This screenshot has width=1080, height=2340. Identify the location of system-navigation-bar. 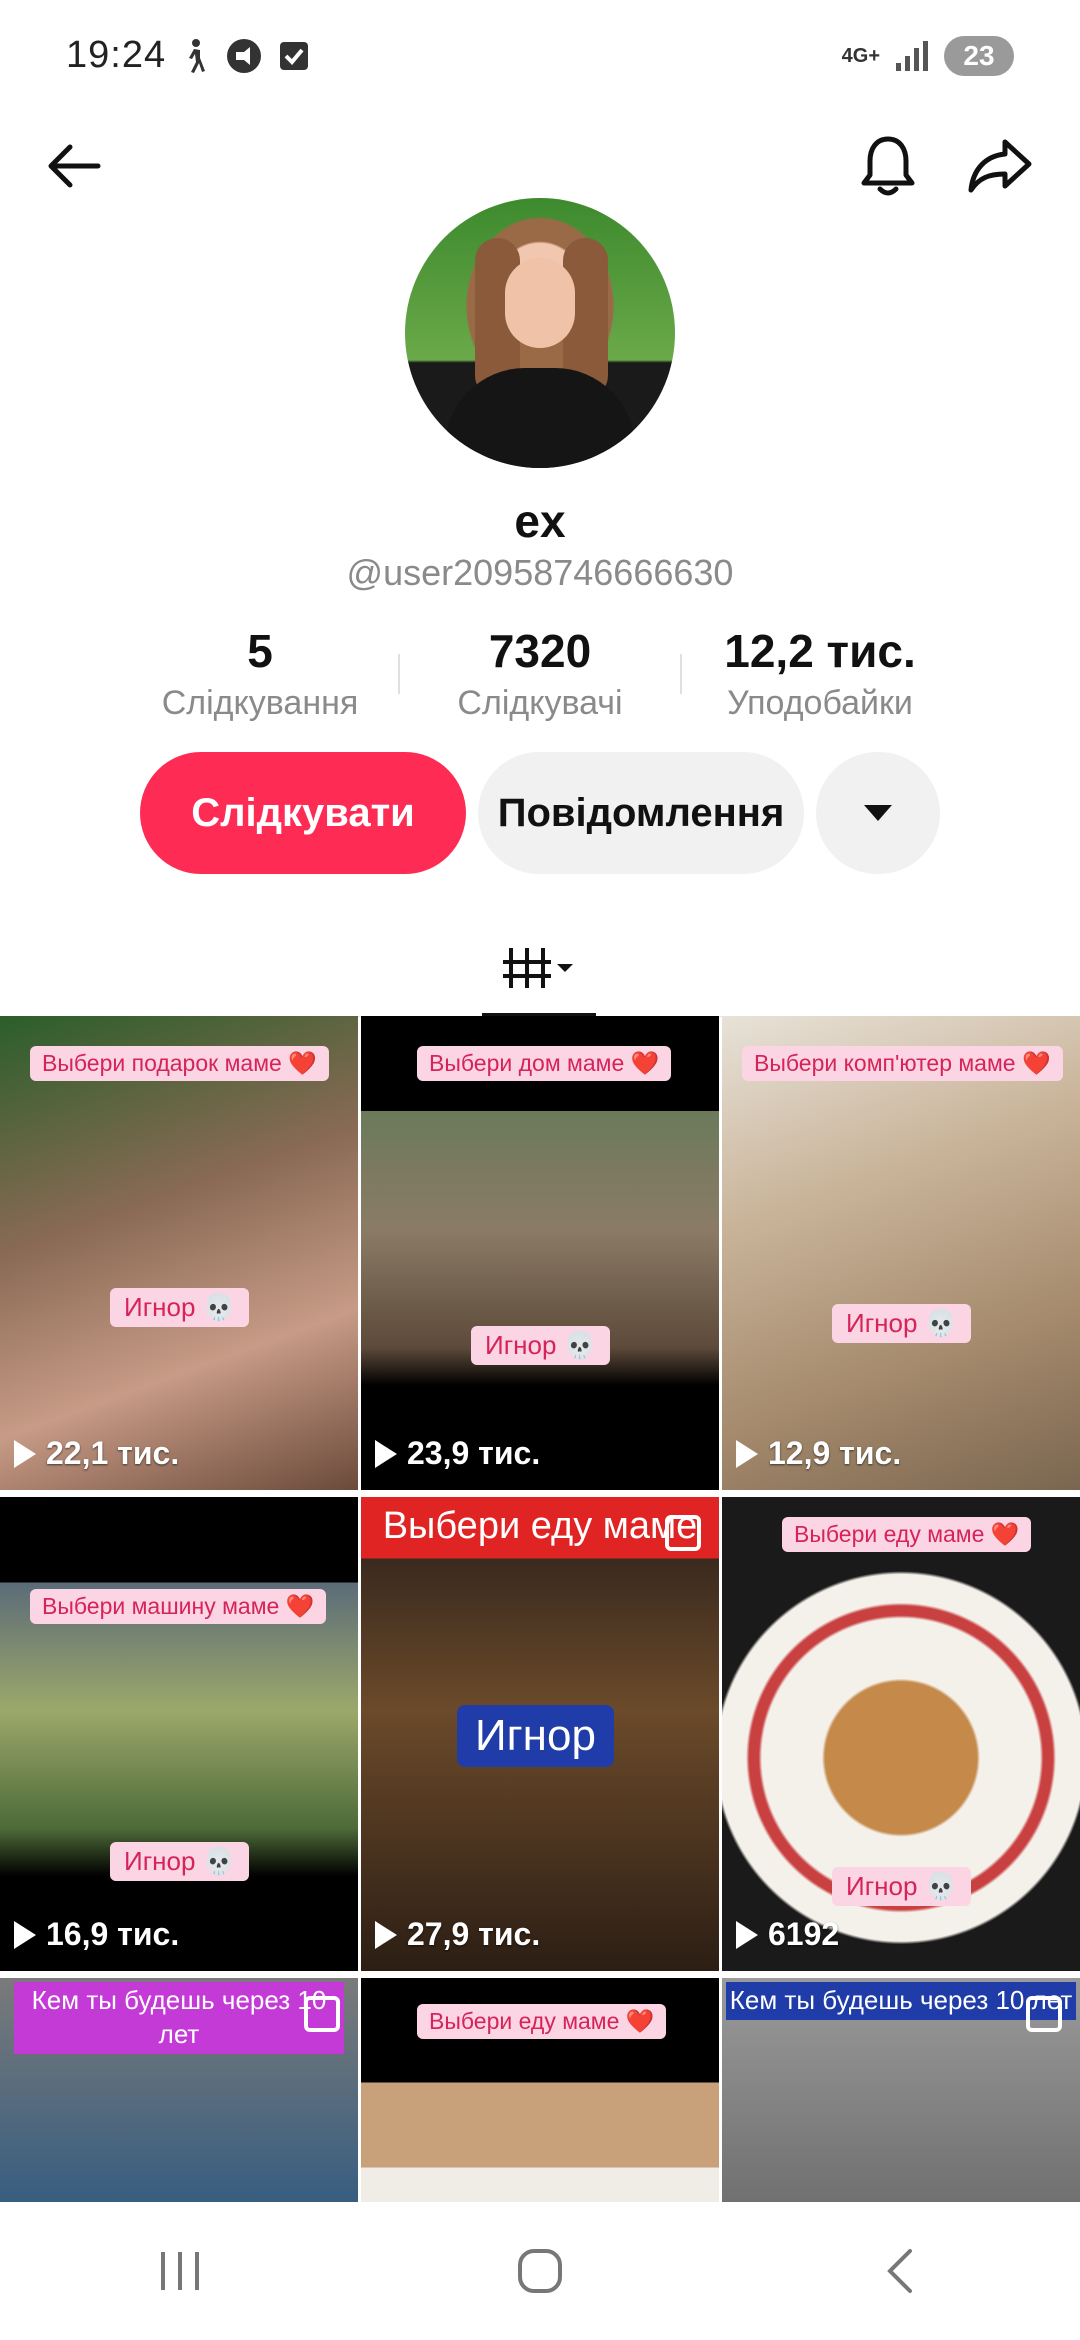
(540, 2271).